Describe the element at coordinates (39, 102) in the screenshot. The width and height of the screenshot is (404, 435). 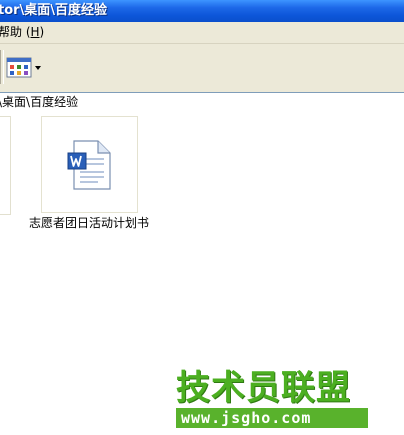
I see `address-path: \桌面\百度经验` at that location.